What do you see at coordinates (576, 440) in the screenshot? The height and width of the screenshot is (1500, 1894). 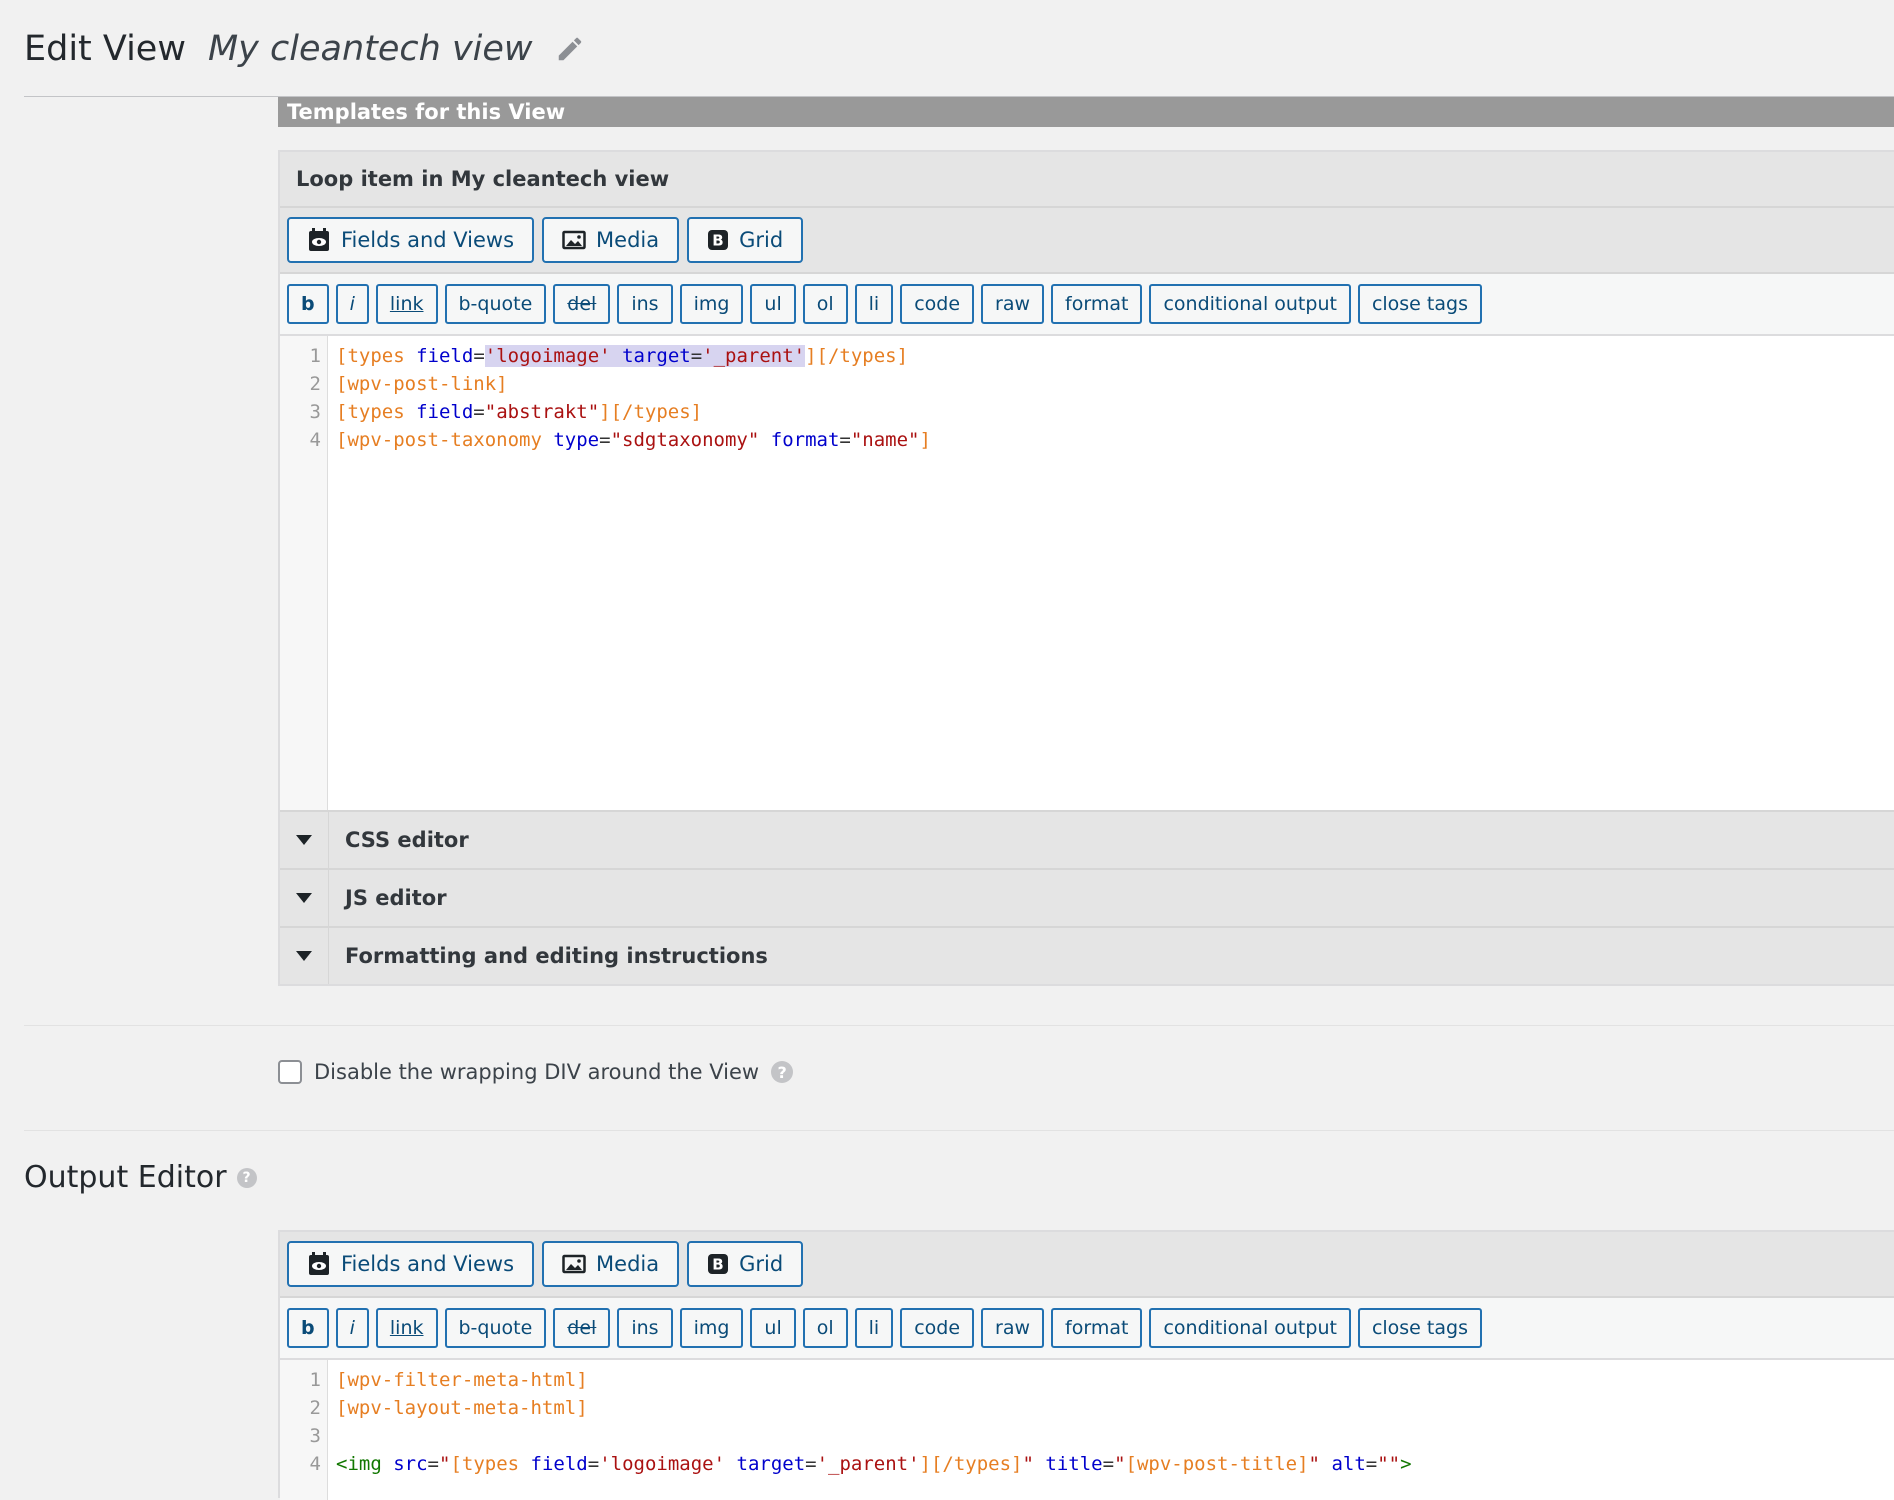 I see `code-token: type` at bounding box center [576, 440].